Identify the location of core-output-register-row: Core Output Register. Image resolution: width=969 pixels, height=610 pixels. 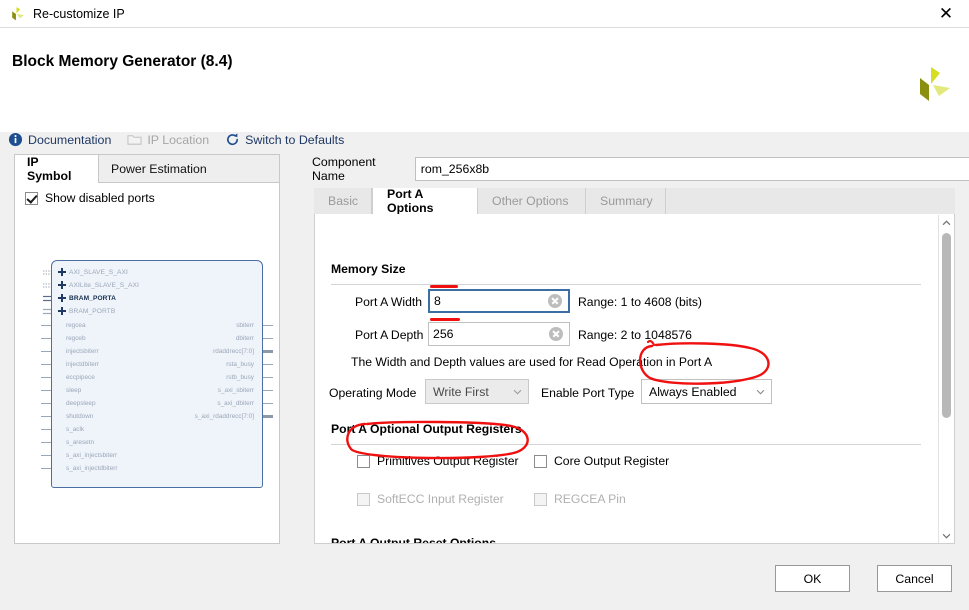
(601, 461).